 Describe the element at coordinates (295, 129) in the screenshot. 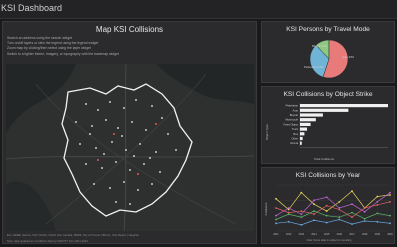

I see `bar-category-label: Truck` at that location.